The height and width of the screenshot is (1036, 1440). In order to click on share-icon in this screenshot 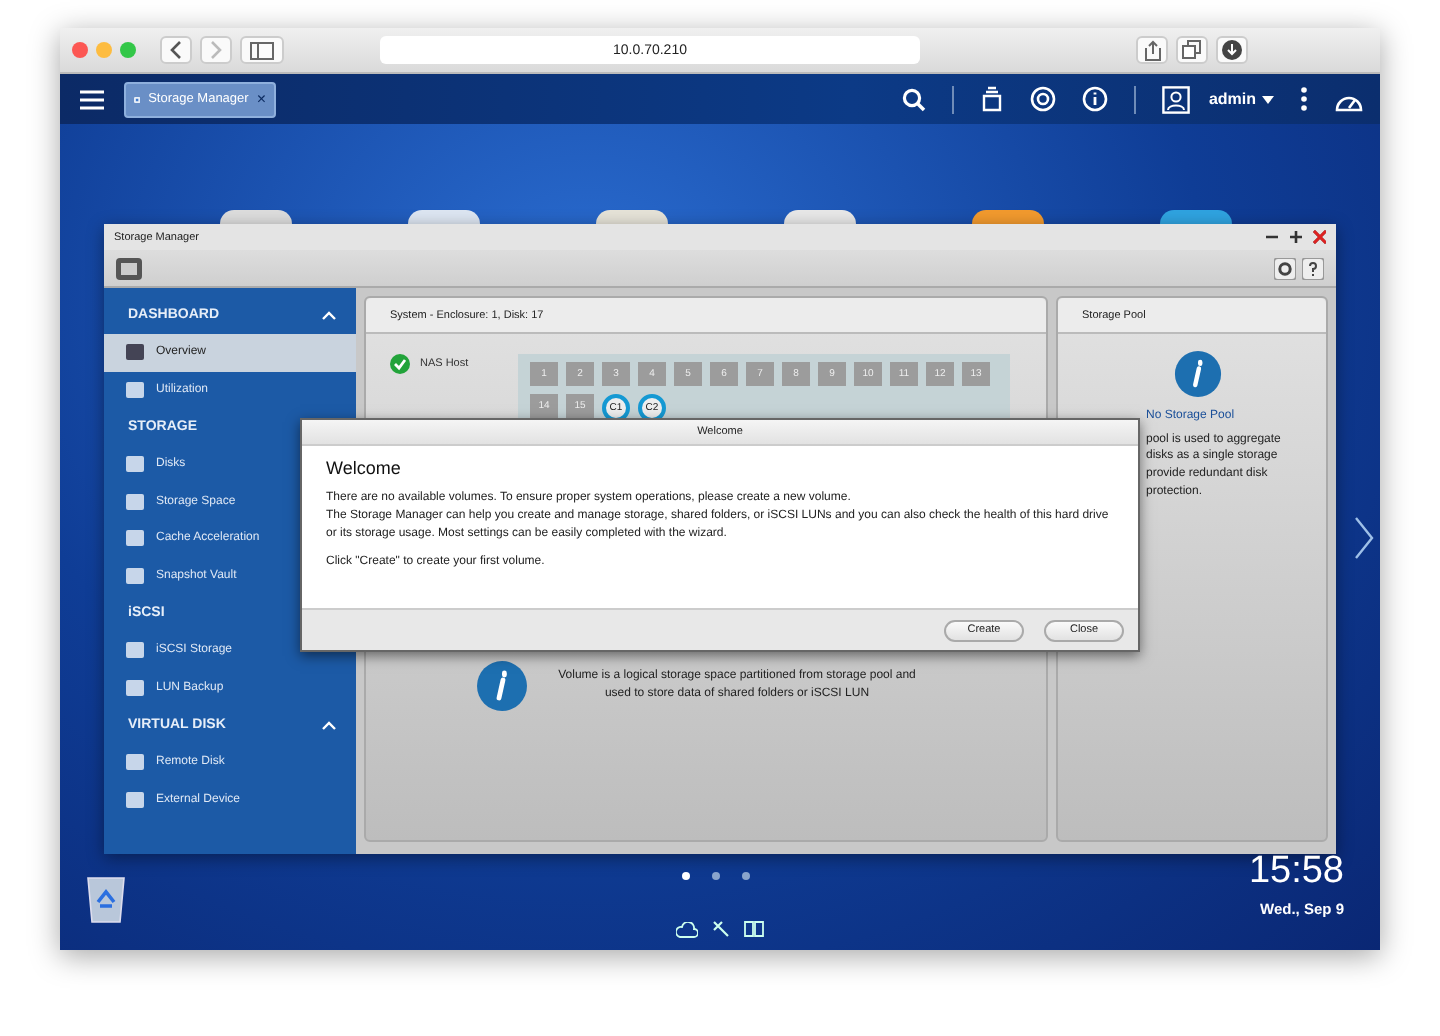, I will do `click(1152, 50)`.